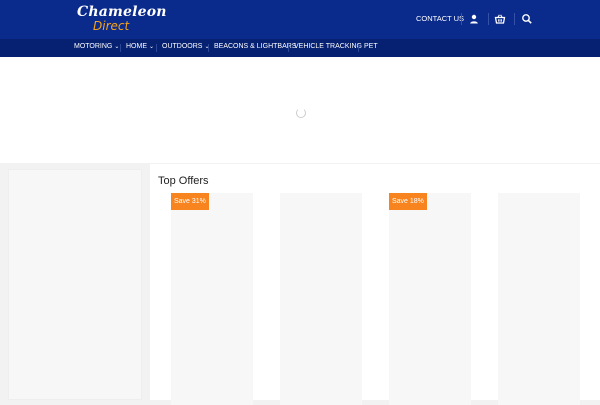  I want to click on nav-label: PET, so click(371, 46).